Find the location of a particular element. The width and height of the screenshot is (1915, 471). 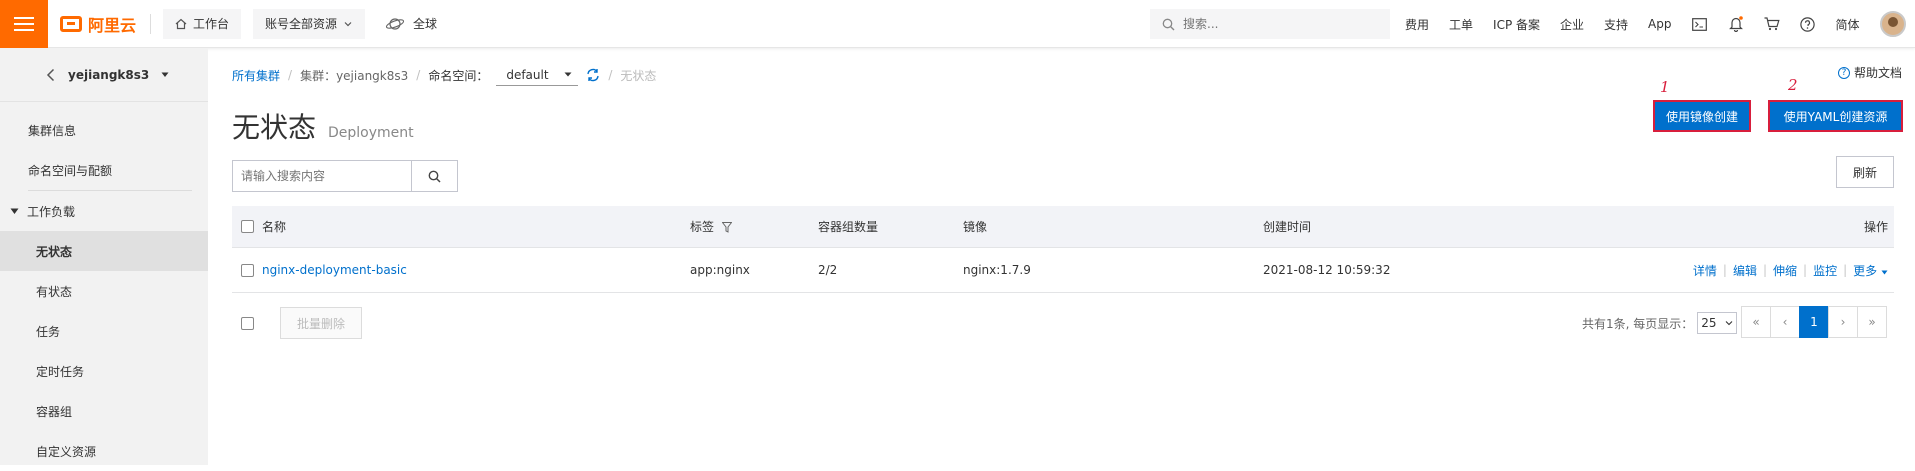

global-search-input is located at coordinates (1278, 24).